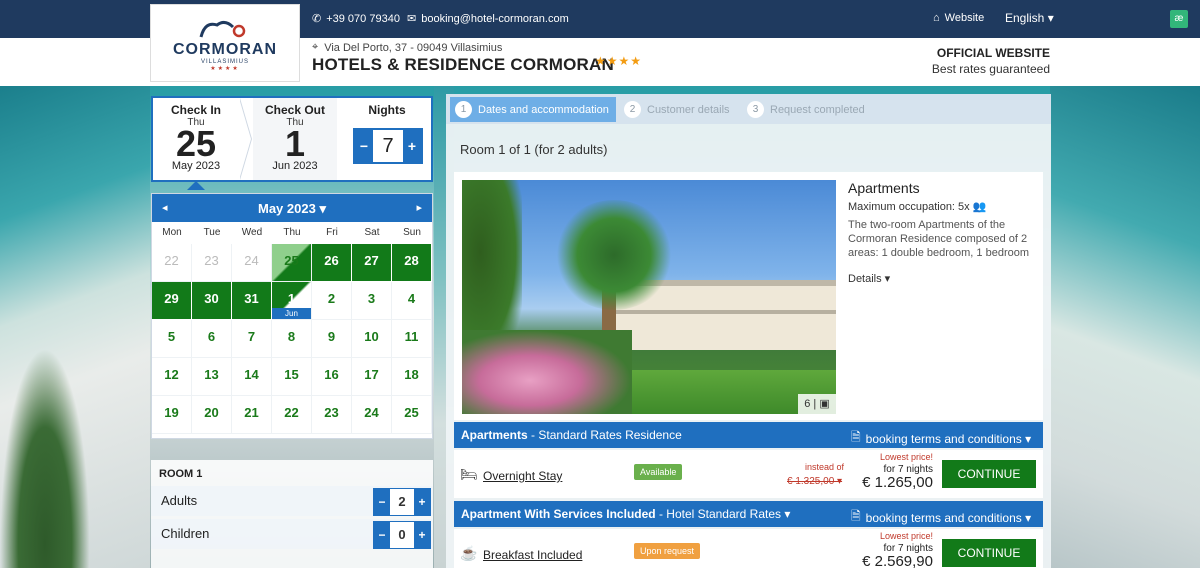 The width and height of the screenshot is (1200, 568). Describe the element at coordinates (411, 298) in the screenshot. I see `calendar-day-number: 4` at that location.